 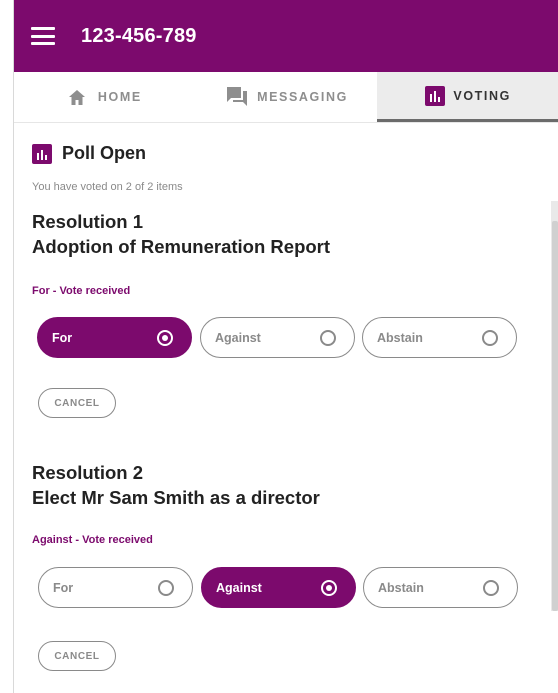 I want to click on resolution-2-status: Against - Vote received, so click(x=92, y=540).